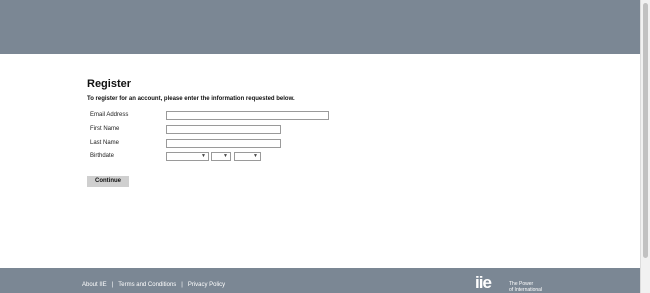 Image resolution: width=650 pixels, height=293 pixels. I want to click on continue-button: Continue, so click(108, 181).